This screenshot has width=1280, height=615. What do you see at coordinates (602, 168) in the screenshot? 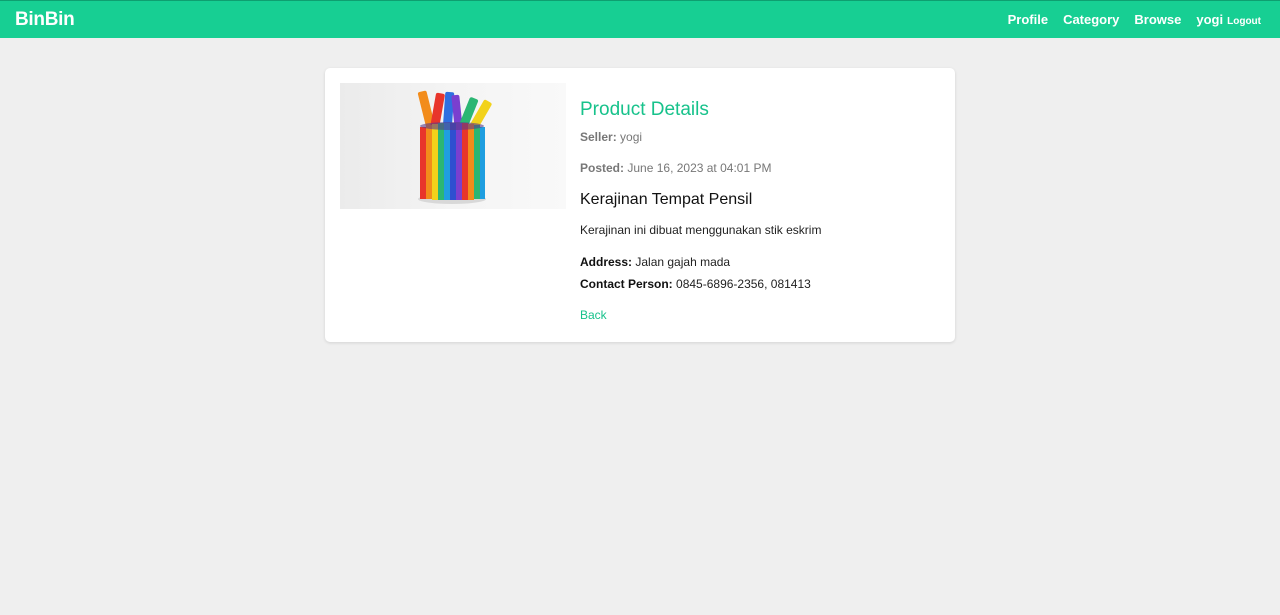
I see `posted-label: Posted:` at bounding box center [602, 168].